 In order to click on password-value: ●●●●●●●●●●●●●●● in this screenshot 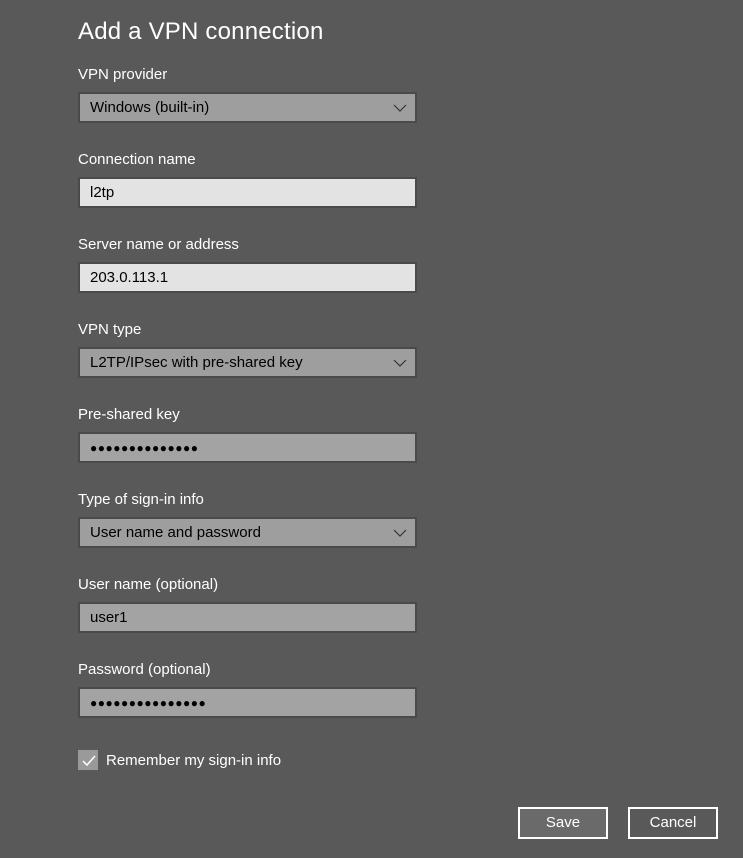, I will do `click(148, 703)`.